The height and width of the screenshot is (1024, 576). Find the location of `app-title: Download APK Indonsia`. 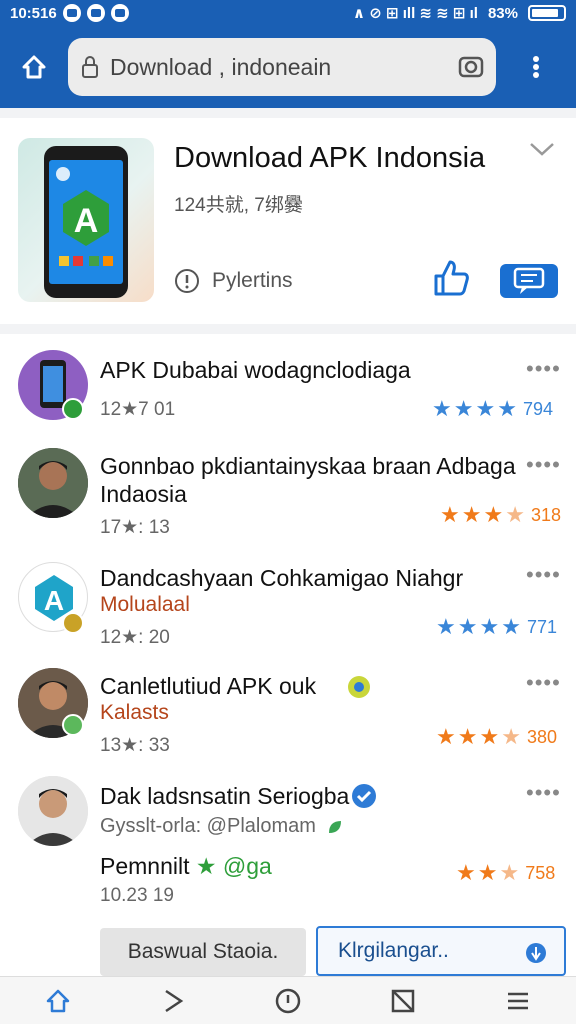

app-title: Download APK Indonsia is located at coordinates (330, 158).